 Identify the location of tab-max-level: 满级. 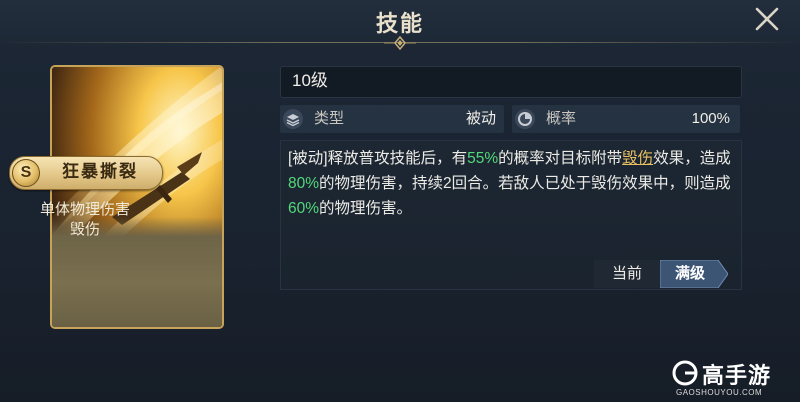
(694, 274).